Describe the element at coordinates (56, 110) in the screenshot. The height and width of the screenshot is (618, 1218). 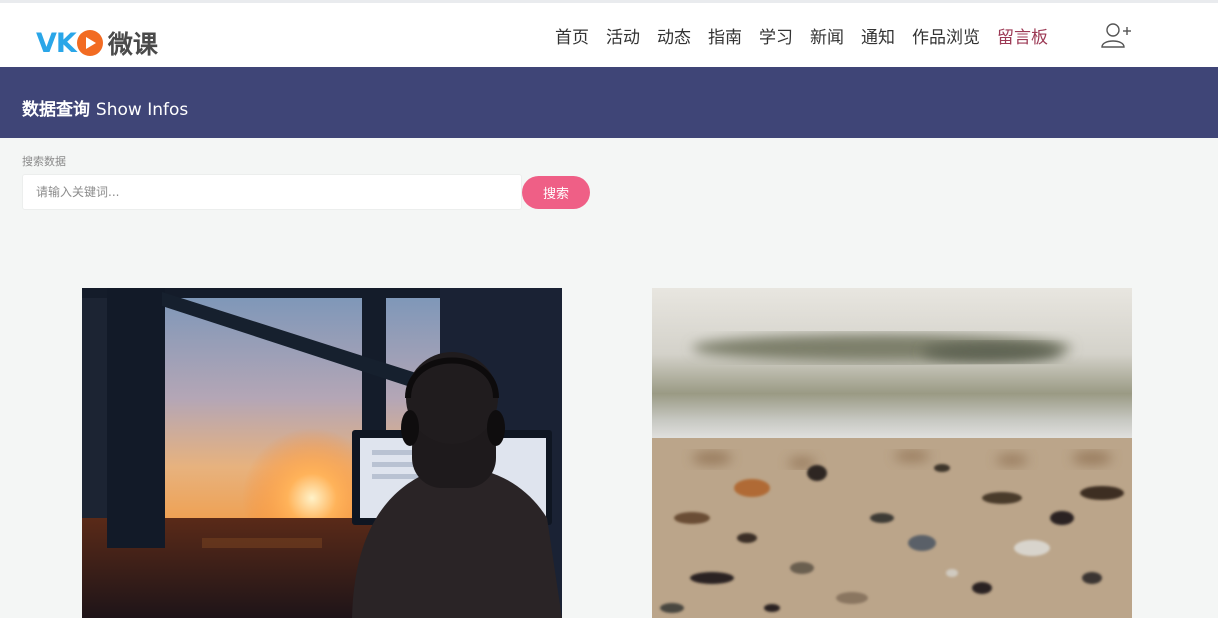
I see `page-title-cn: 数据查询` at that location.